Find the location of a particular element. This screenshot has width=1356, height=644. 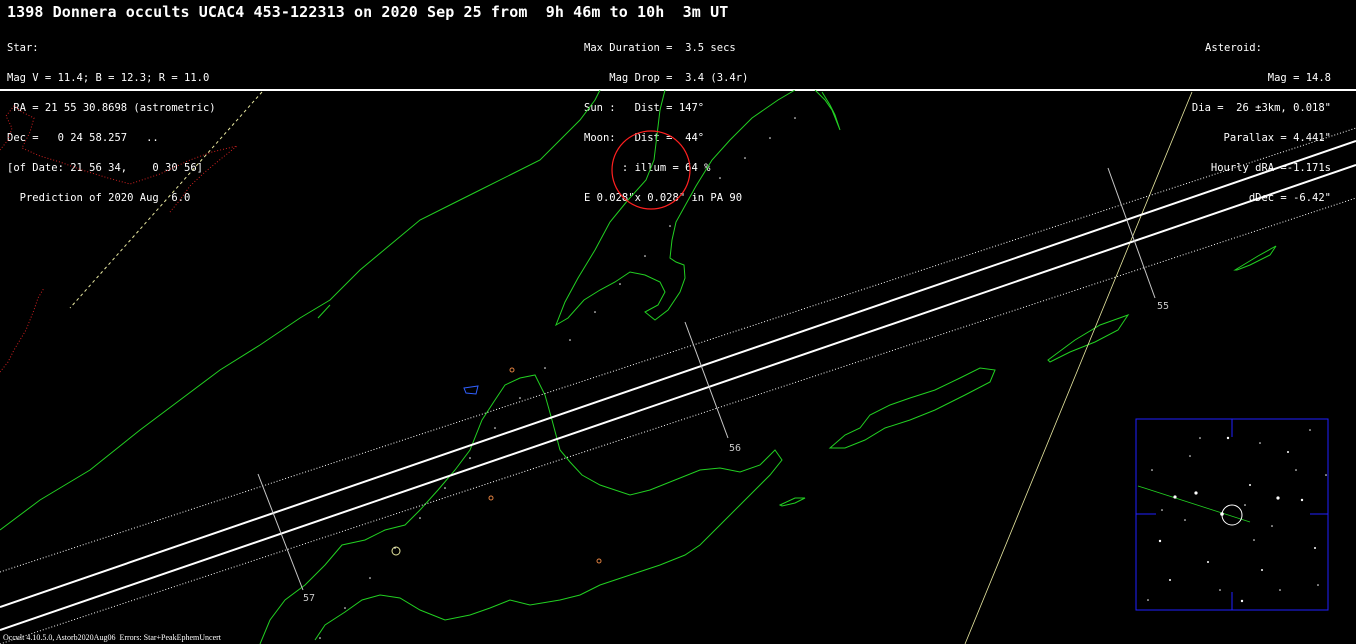

max-duration: Max Duration = 3.5 secs is located at coordinates (660, 48).